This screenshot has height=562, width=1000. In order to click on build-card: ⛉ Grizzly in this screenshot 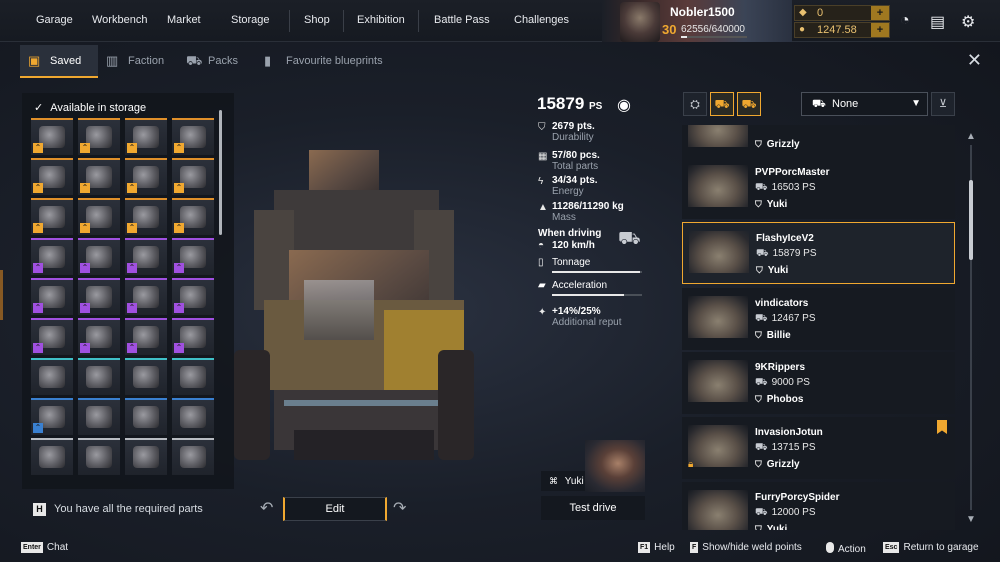, I will do `click(818, 142)`.